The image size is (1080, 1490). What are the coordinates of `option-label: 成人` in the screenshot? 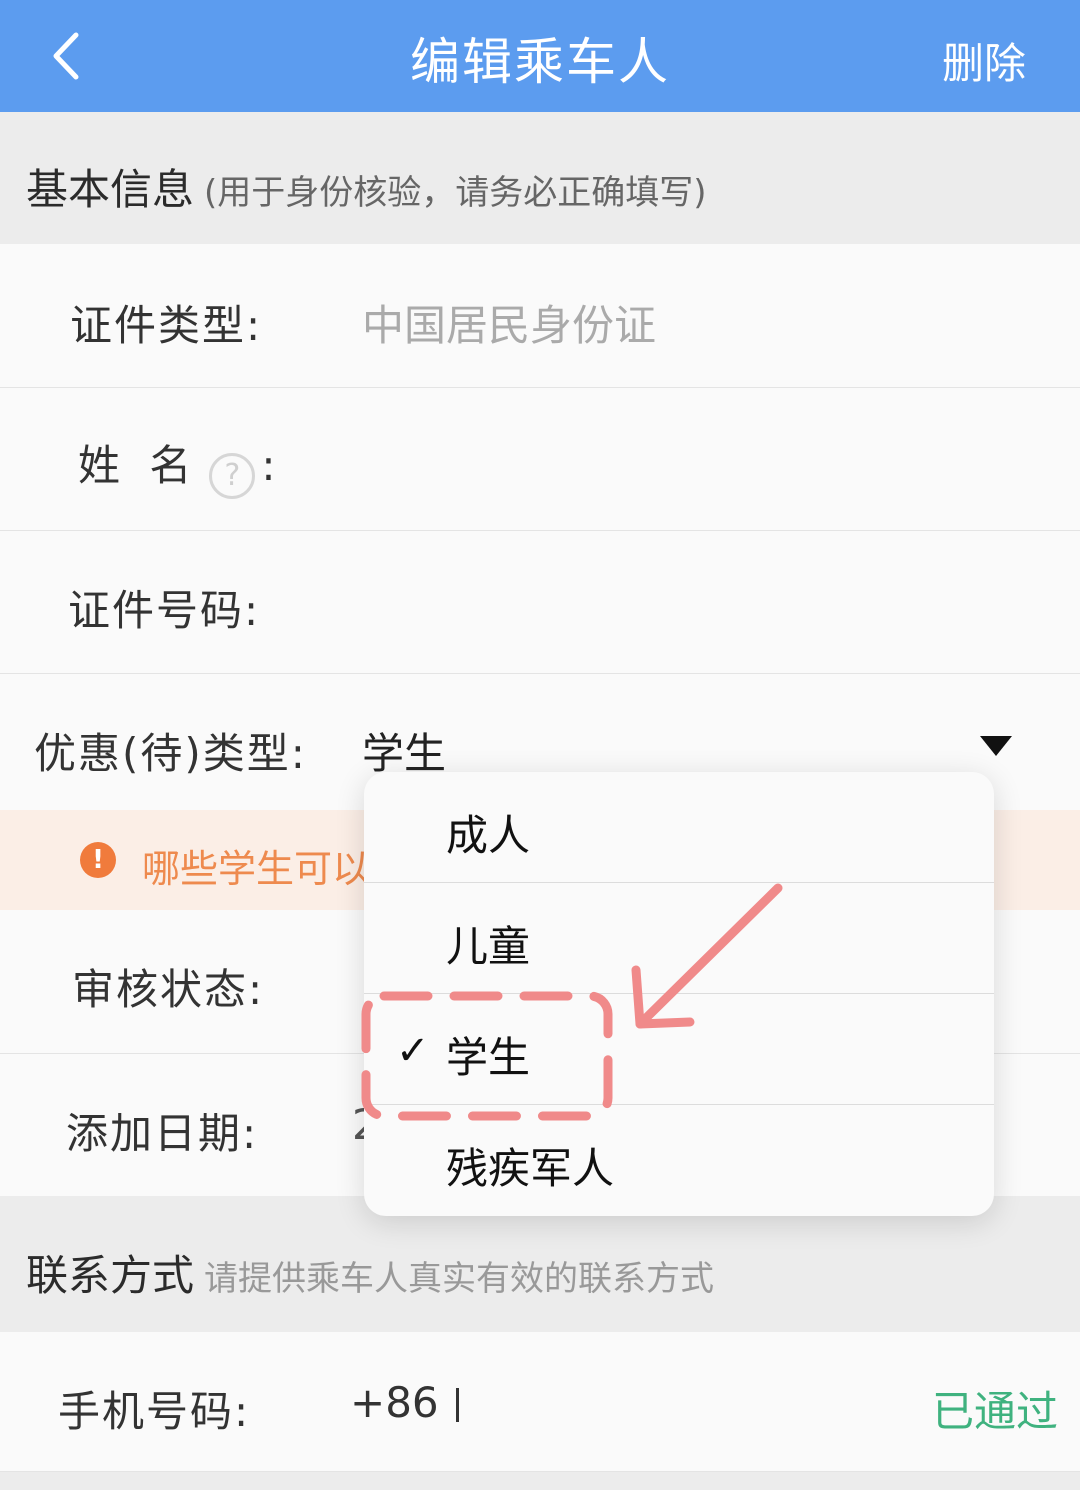 It's located at (488, 835).